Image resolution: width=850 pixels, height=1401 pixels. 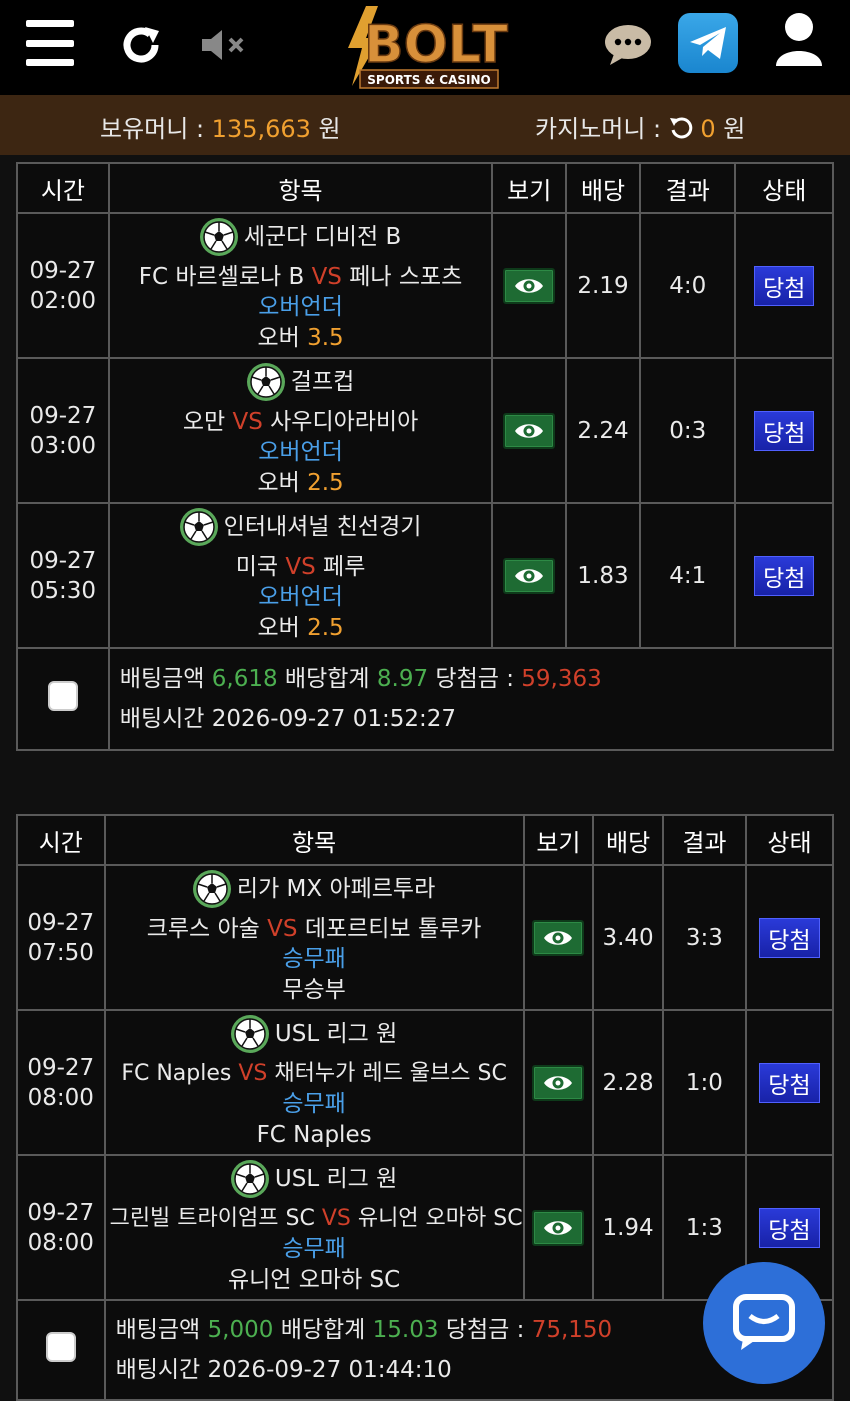 What do you see at coordinates (314, 989) in the screenshot?
I see `pick-label: 무승부` at bounding box center [314, 989].